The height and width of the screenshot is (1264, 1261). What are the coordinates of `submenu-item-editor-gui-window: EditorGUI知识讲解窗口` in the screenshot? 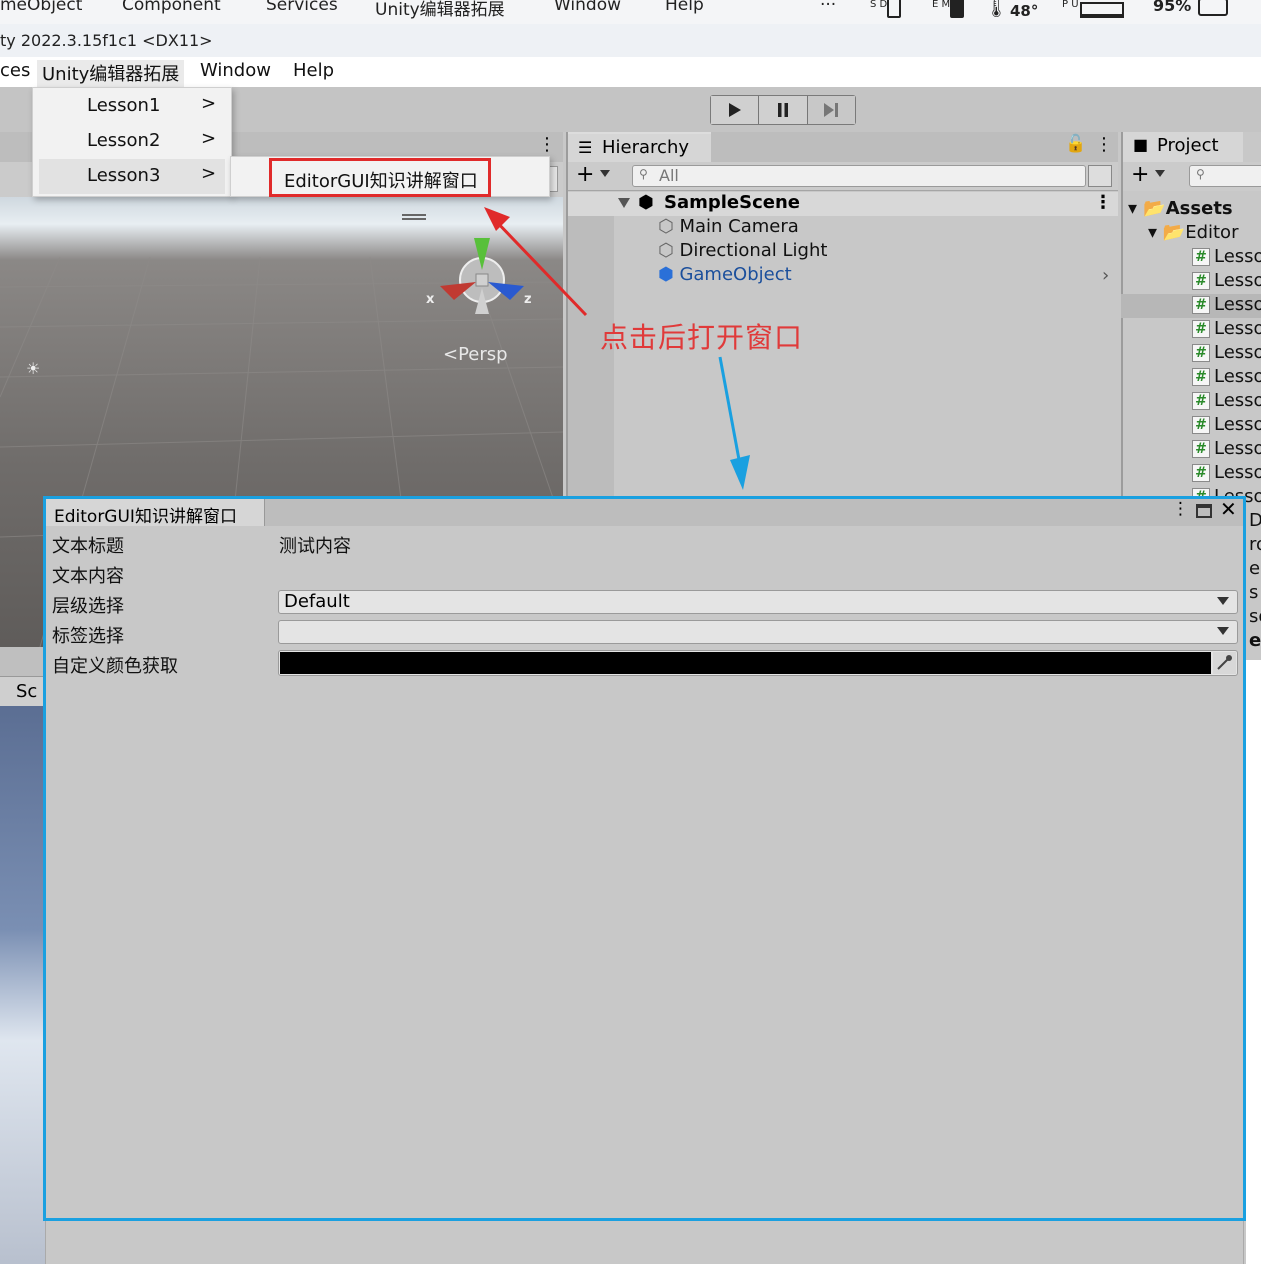 It's located at (380, 177).